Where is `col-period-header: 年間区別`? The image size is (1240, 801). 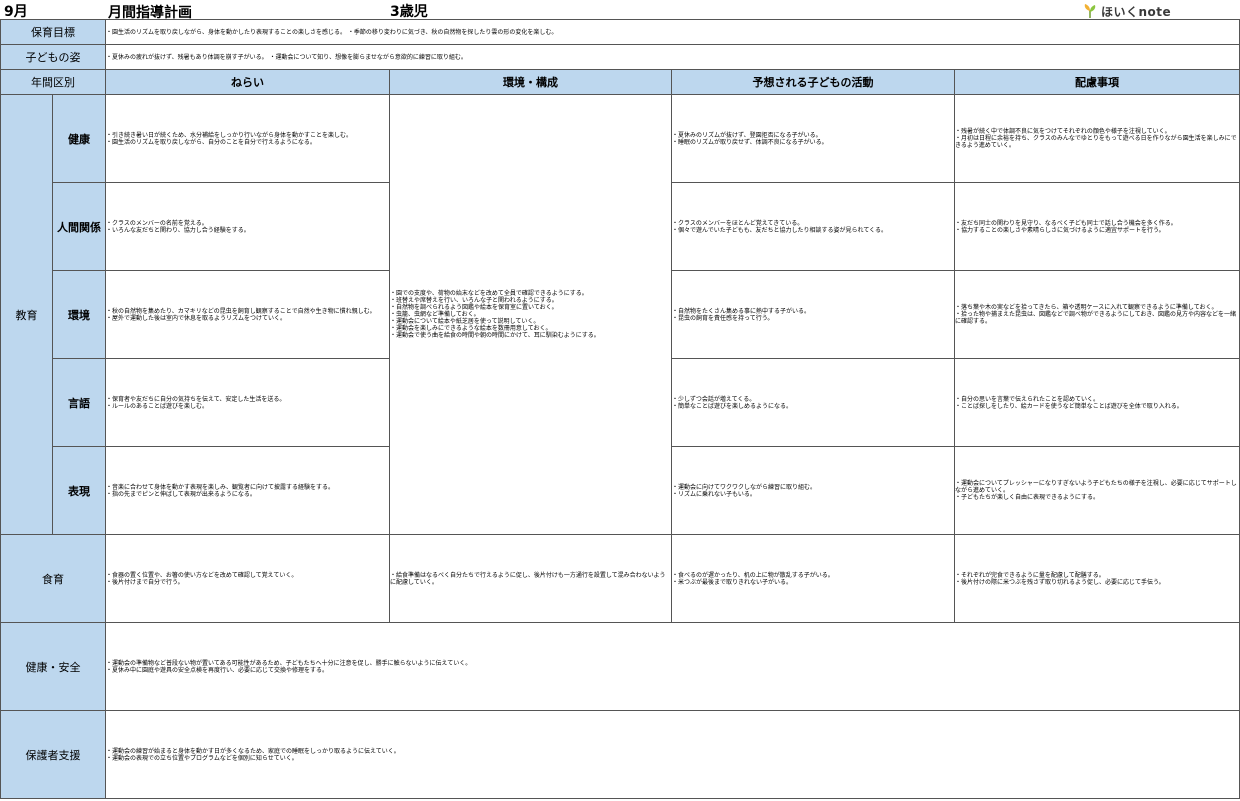 col-period-header: 年間区別 is located at coordinates (53, 82).